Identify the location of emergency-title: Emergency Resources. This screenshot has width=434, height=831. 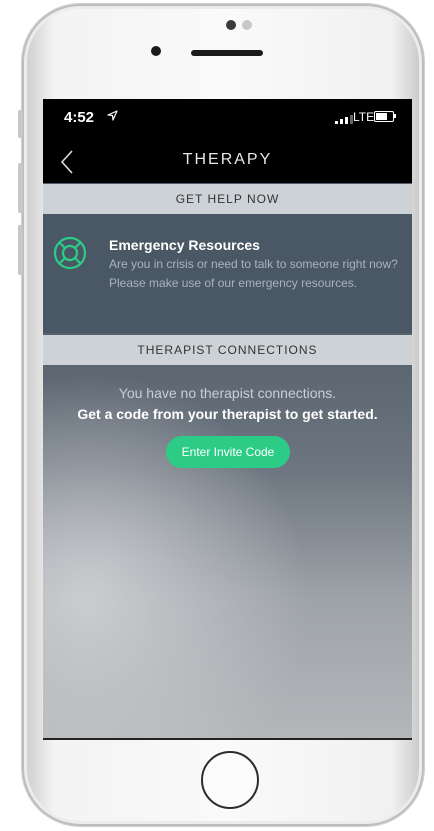
(184, 245).